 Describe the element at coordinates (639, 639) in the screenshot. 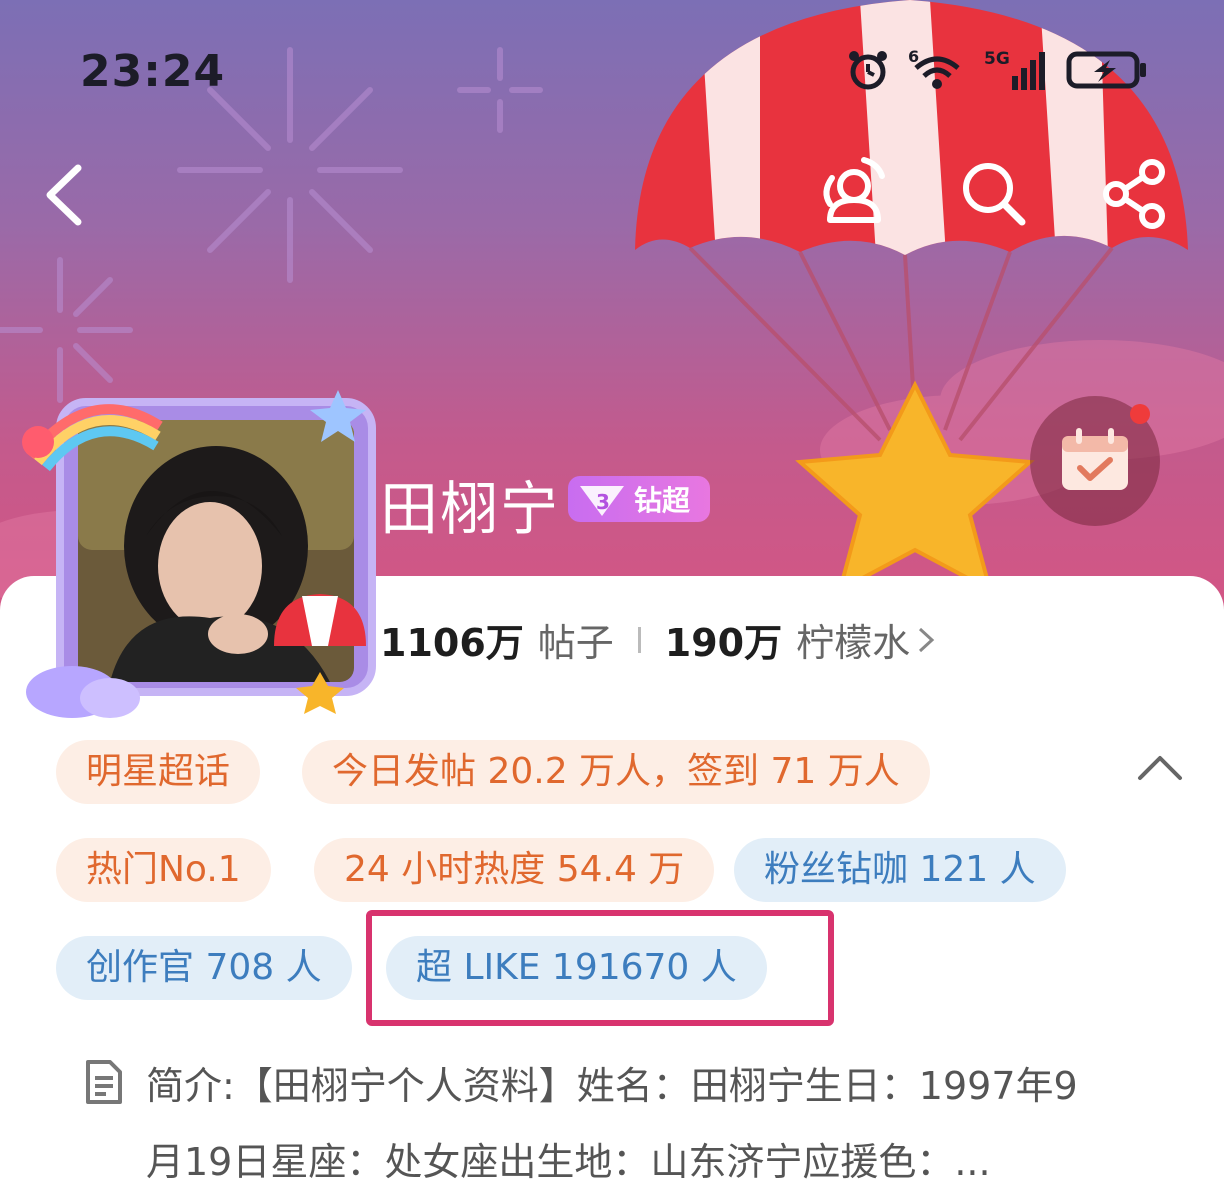

I see `stat-divider` at that location.